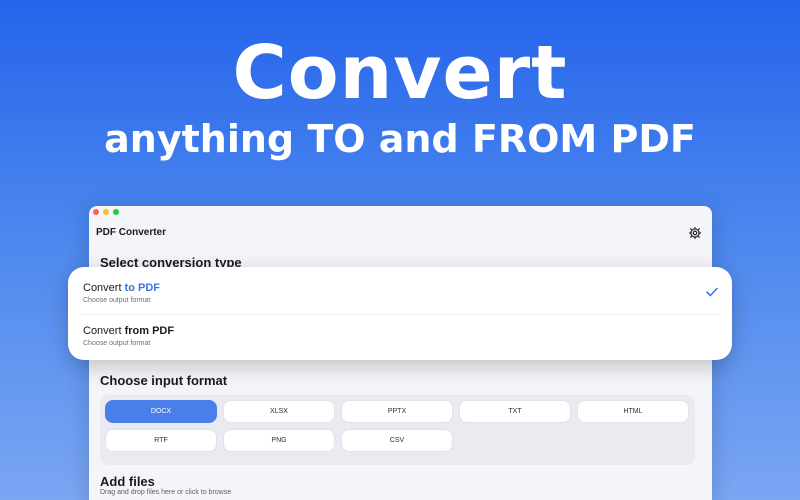 The image size is (800, 500). What do you see at coordinates (400, 73) in the screenshot?
I see `hero-title: Convert` at bounding box center [400, 73].